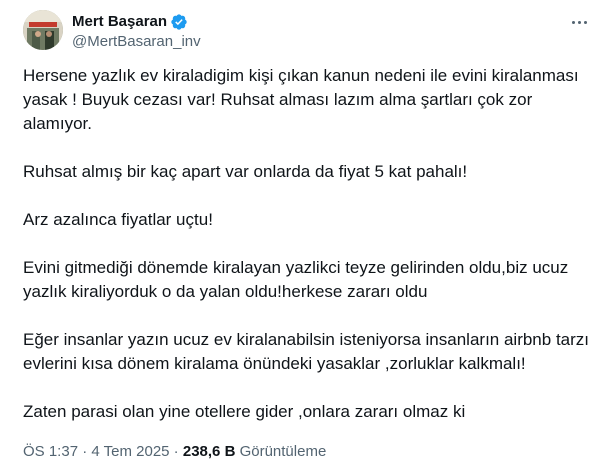  I want to click on tweet-timestamp-link: ÖS 1:37 · 4 Tem 2025, so click(96, 451).